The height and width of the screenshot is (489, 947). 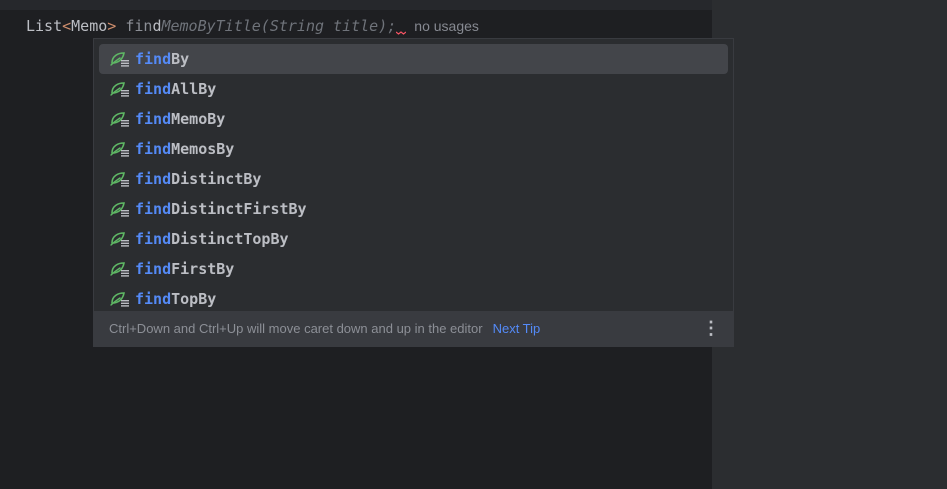 What do you see at coordinates (203, 269) in the screenshot?
I see `completion-item-rest: FirstBy` at bounding box center [203, 269].